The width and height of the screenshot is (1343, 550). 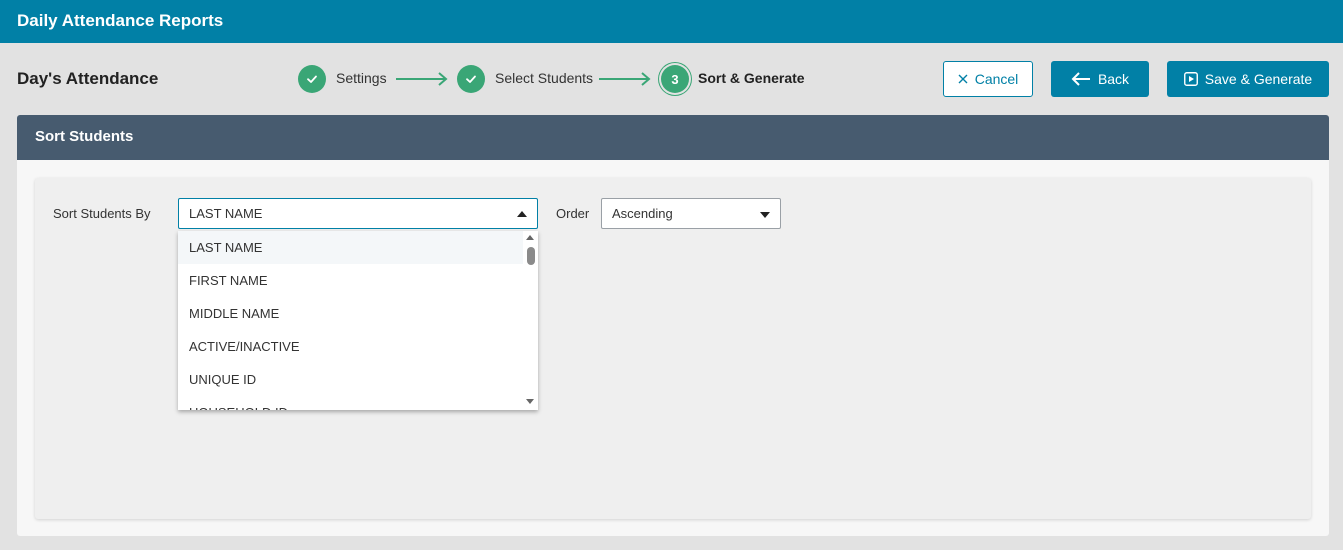 What do you see at coordinates (573, 213) in the screenshot?
I see `order-label: Order` at bounding box center [573, 213].